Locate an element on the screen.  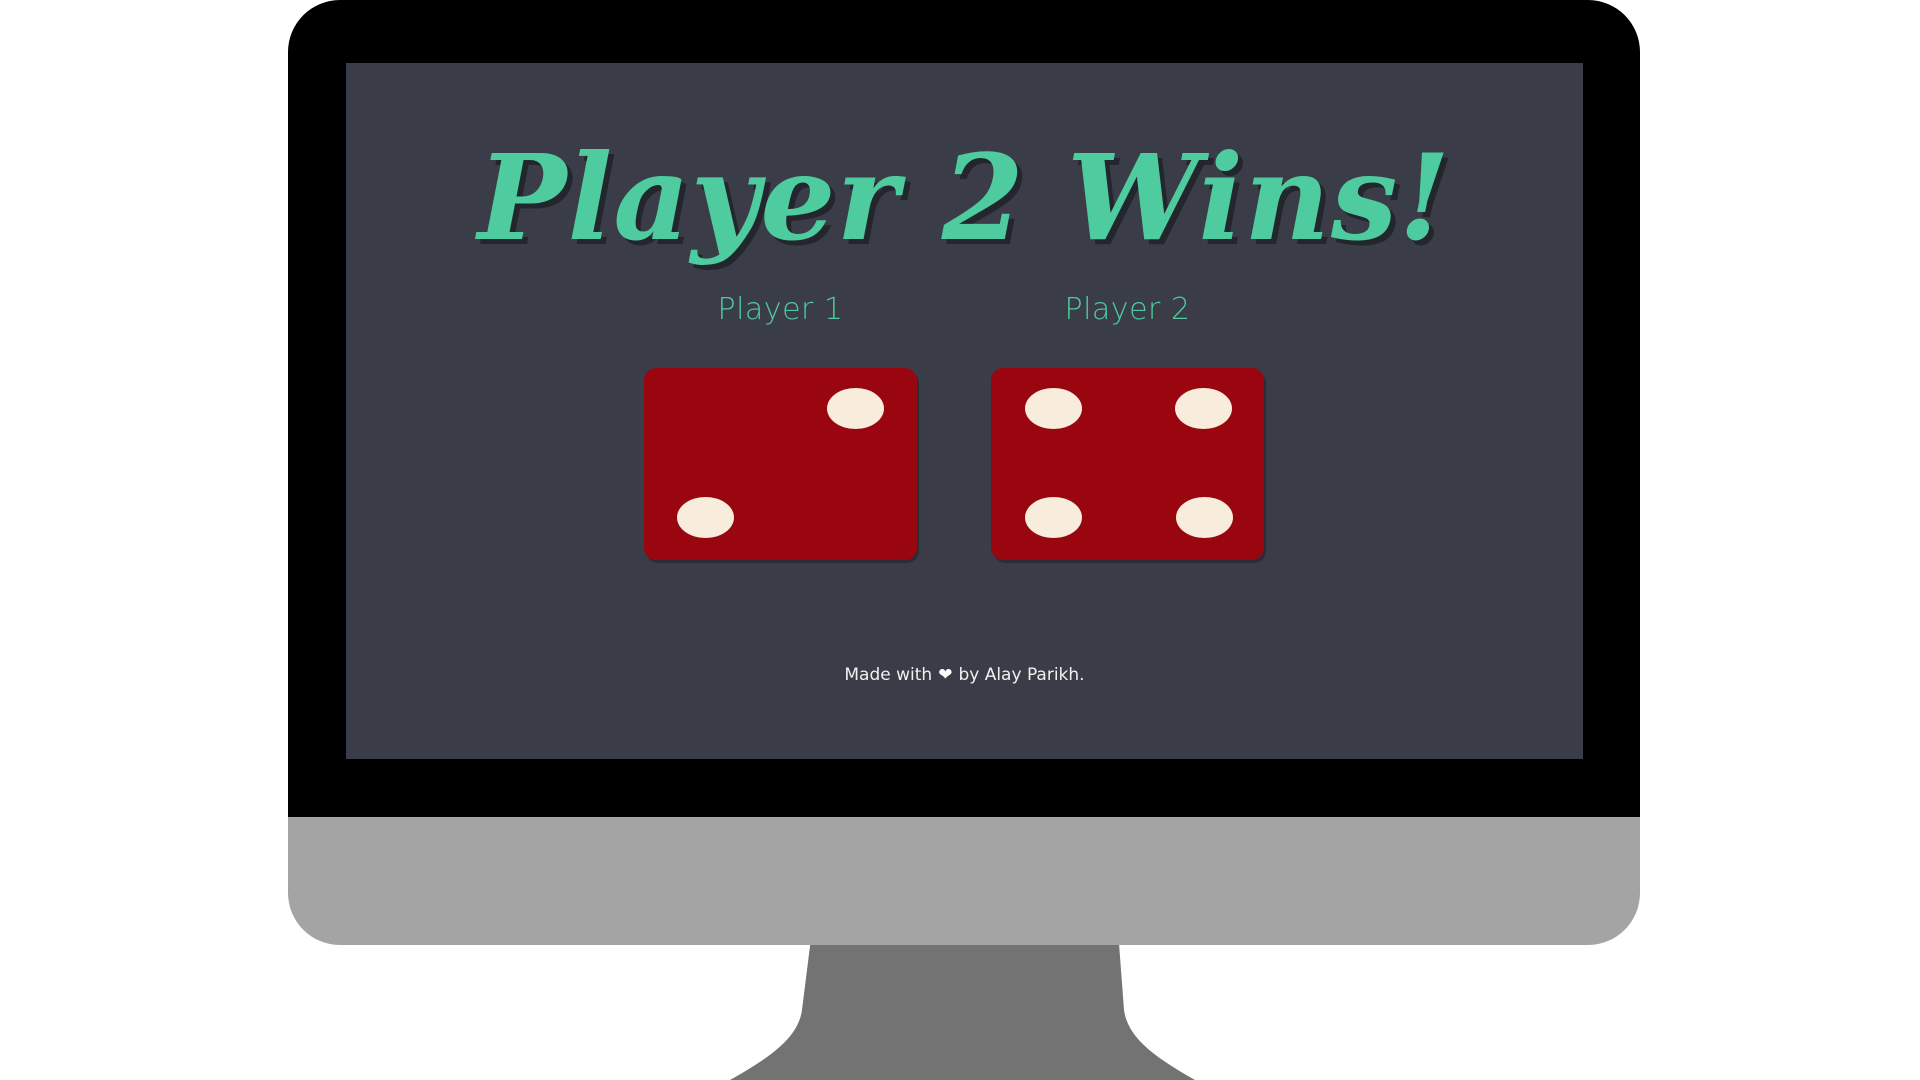
footer-credit: Made with ❤ by Alay Parikh. is located at coordinates (964, 675).